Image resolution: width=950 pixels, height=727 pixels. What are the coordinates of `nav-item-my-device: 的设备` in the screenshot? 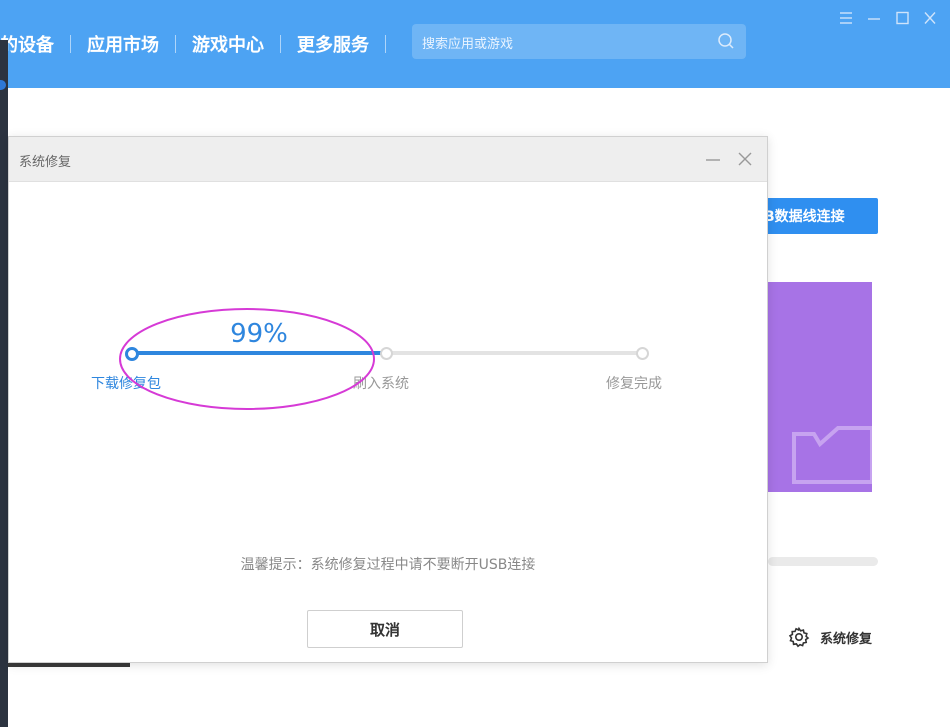 It's located at (27, 44).